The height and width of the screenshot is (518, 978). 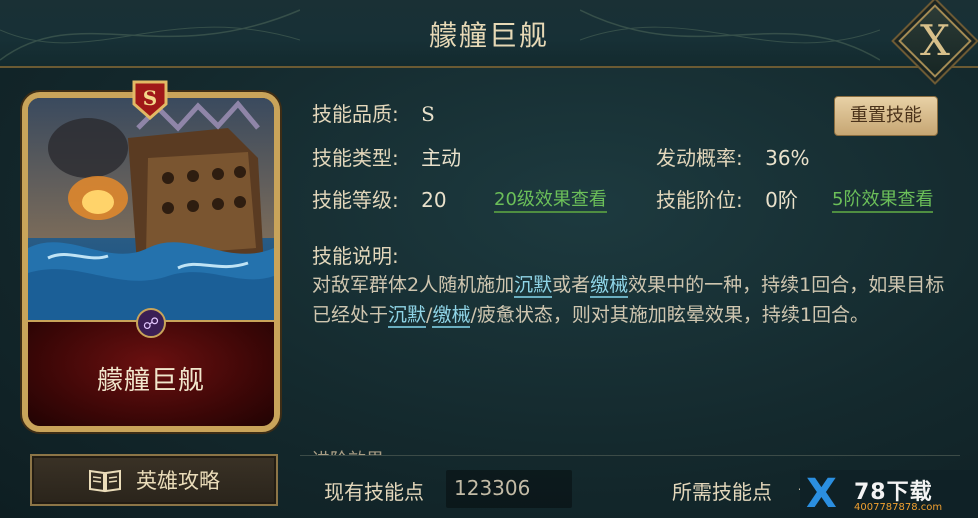 I want to click on current-points-value: 123306, so click(x=492, y=488).